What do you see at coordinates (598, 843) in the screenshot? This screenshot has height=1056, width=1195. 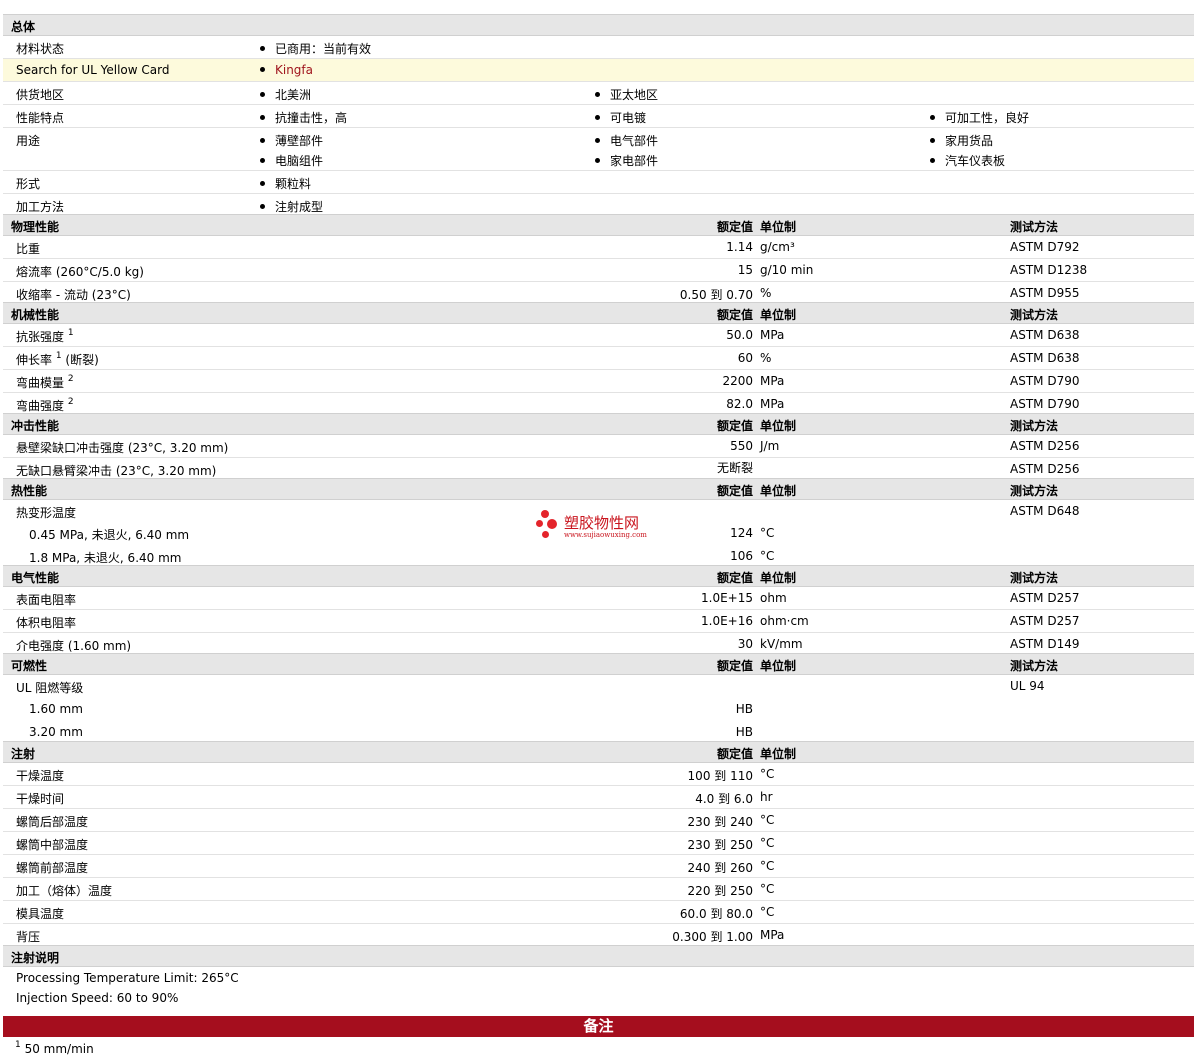 I see `table-row: 螺筒中部温度 230 到 250 °C` at bounding box center [598, 843].